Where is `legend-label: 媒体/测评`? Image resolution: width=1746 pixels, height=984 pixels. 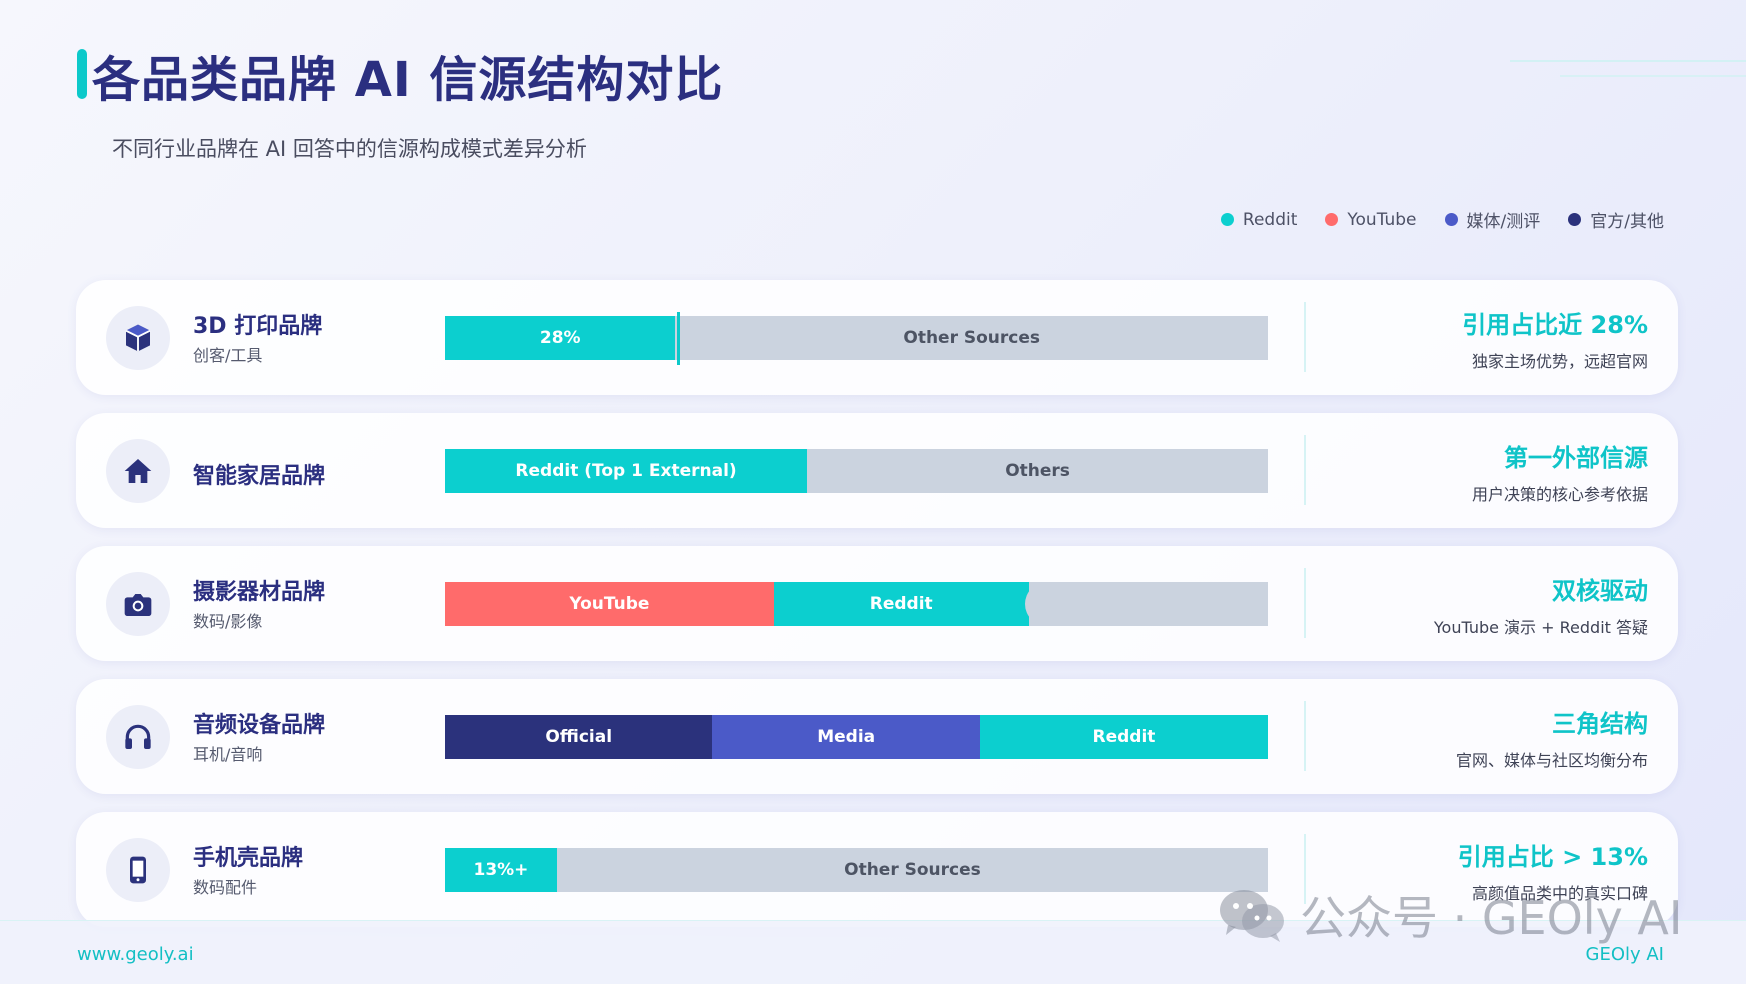
legend-label: 媒体/测评 is located at coordinates (1503, 222).